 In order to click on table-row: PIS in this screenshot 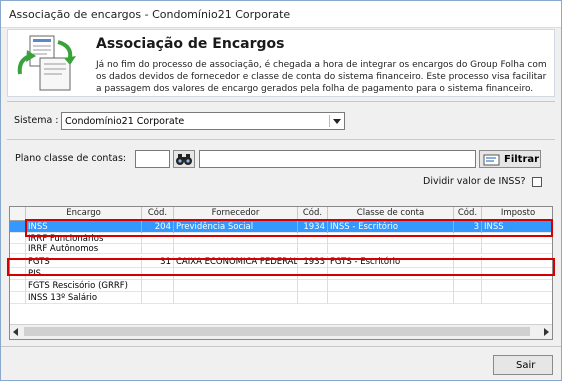, I will do `click(281, 274)`.